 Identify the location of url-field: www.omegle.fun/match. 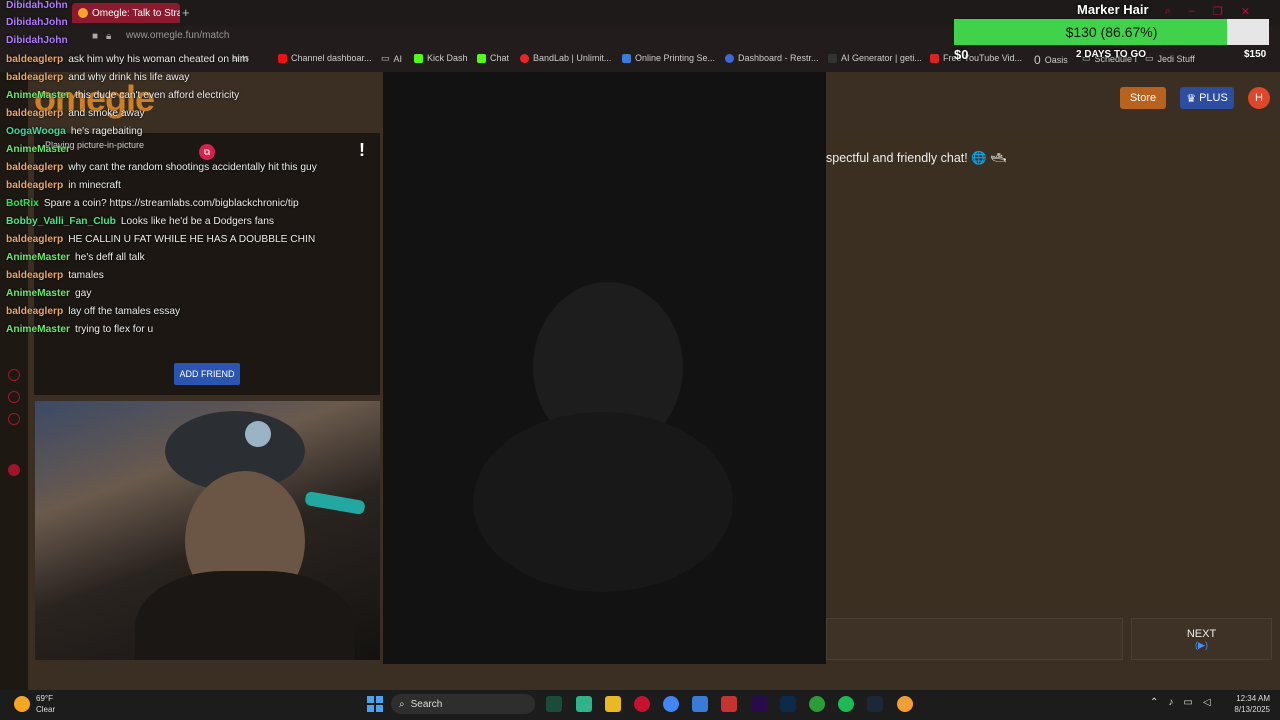
(177, 35).